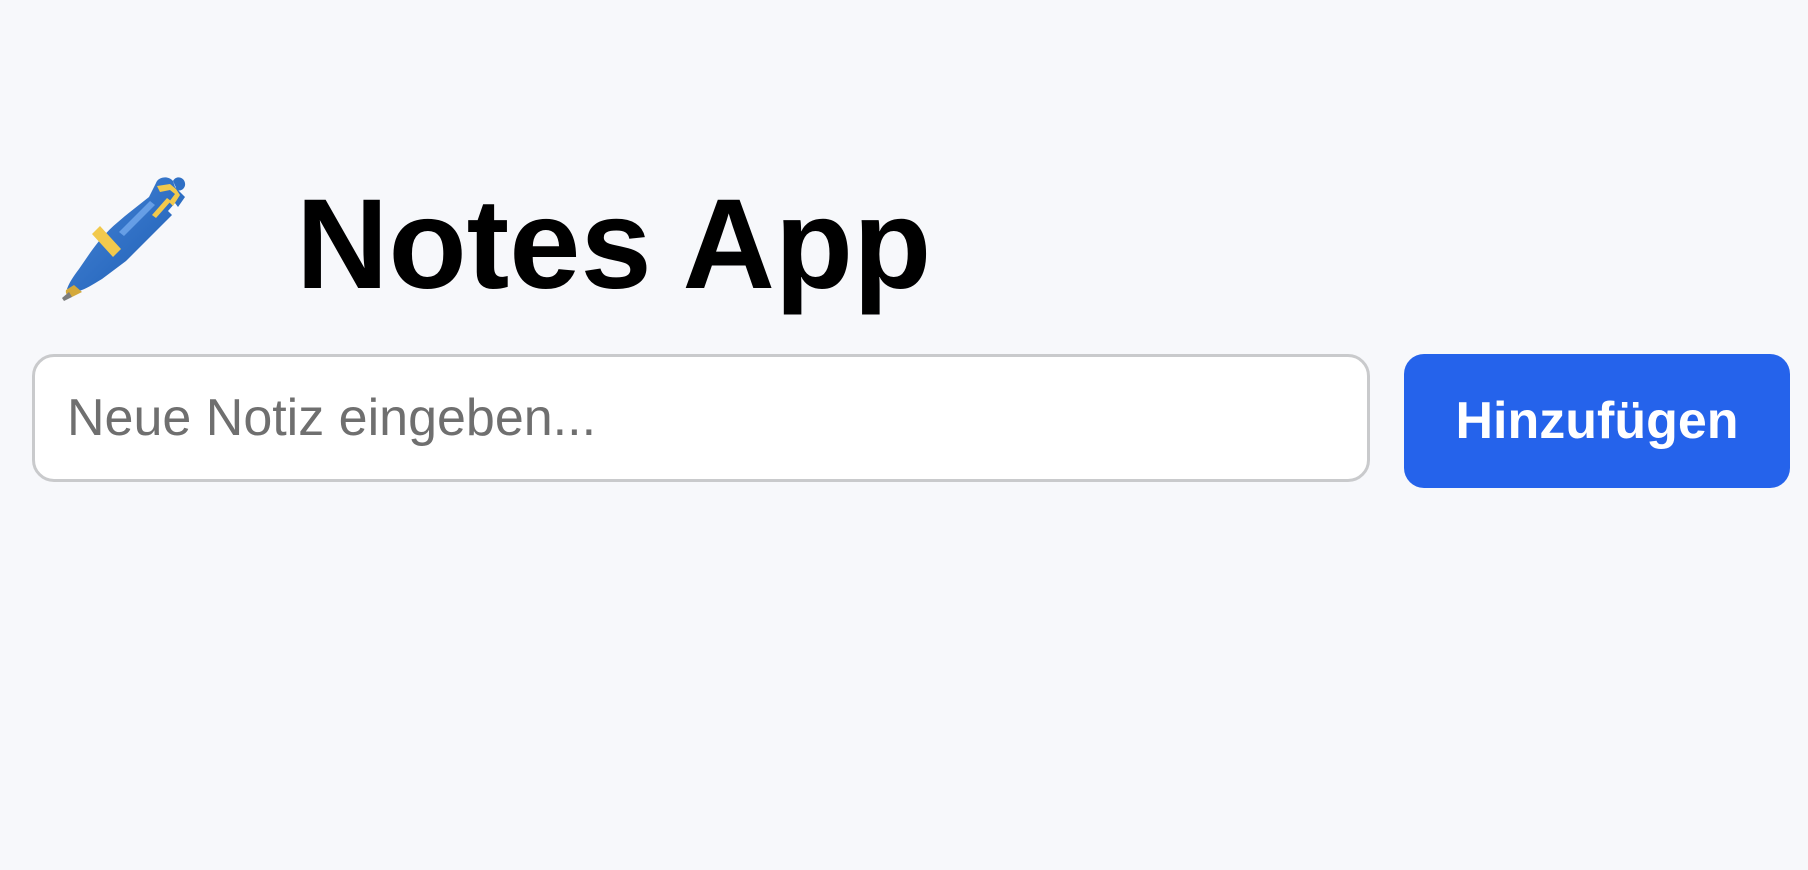 This screenshot has width=1808, height=870. What do you see at coordinates (614, 244) in the screenshot?
I see `page-title: Notes App` at bounding box center [614, 244].